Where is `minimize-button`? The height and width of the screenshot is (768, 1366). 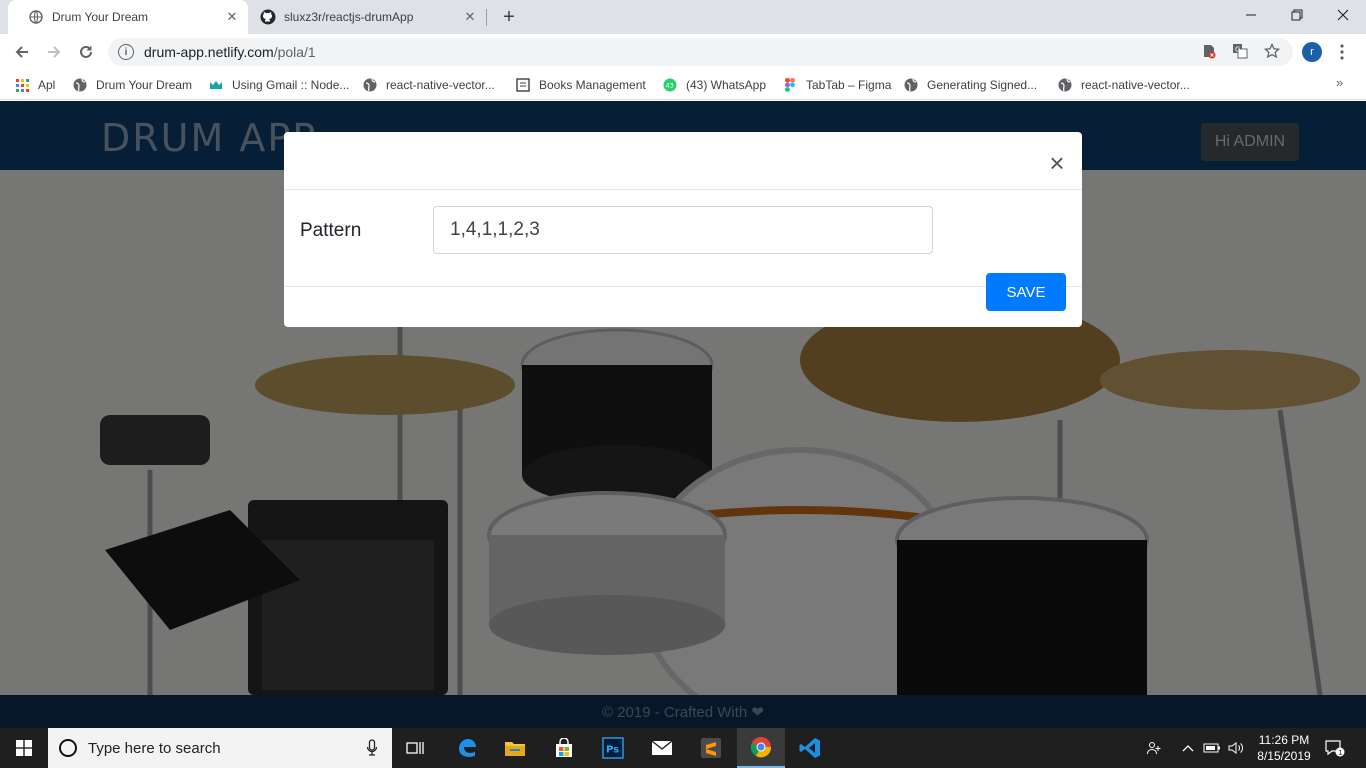 minimize-button is located at coordinates (1251, 15).